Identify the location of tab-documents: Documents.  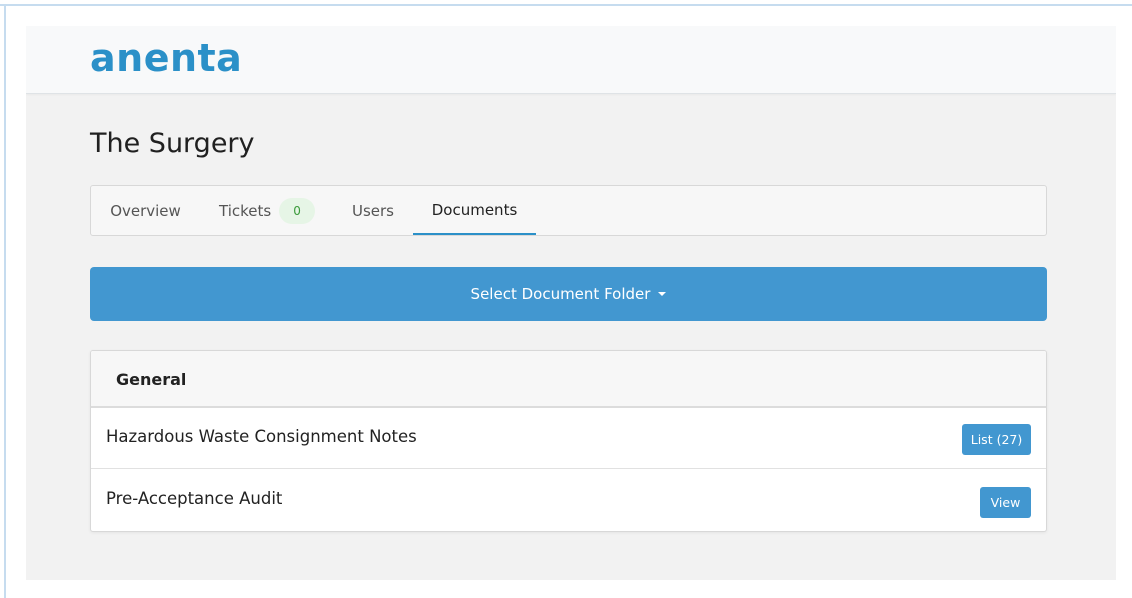
(474, 210).